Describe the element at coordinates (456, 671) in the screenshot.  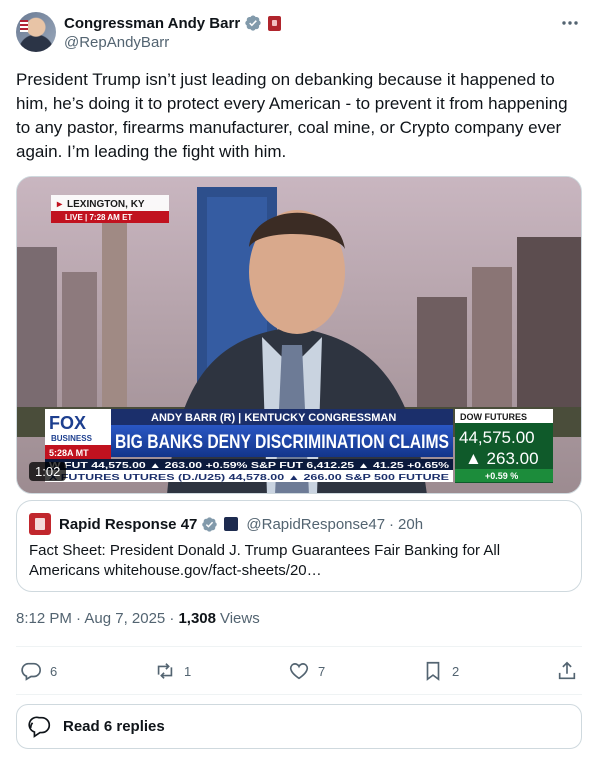
I see `bookmark-count: 2` at that location.